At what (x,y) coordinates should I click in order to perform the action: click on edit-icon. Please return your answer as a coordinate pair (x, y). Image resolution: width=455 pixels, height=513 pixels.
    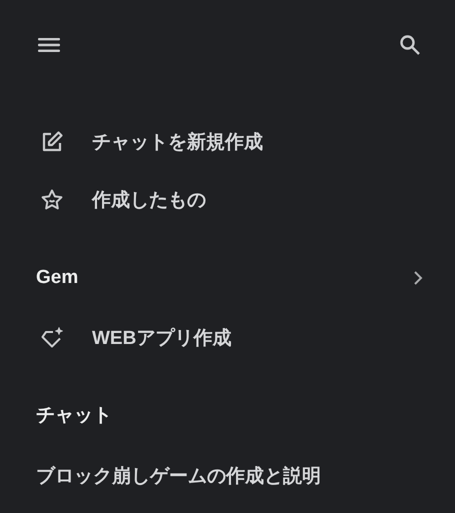
    Looking at the image, I should click on (52, 142).